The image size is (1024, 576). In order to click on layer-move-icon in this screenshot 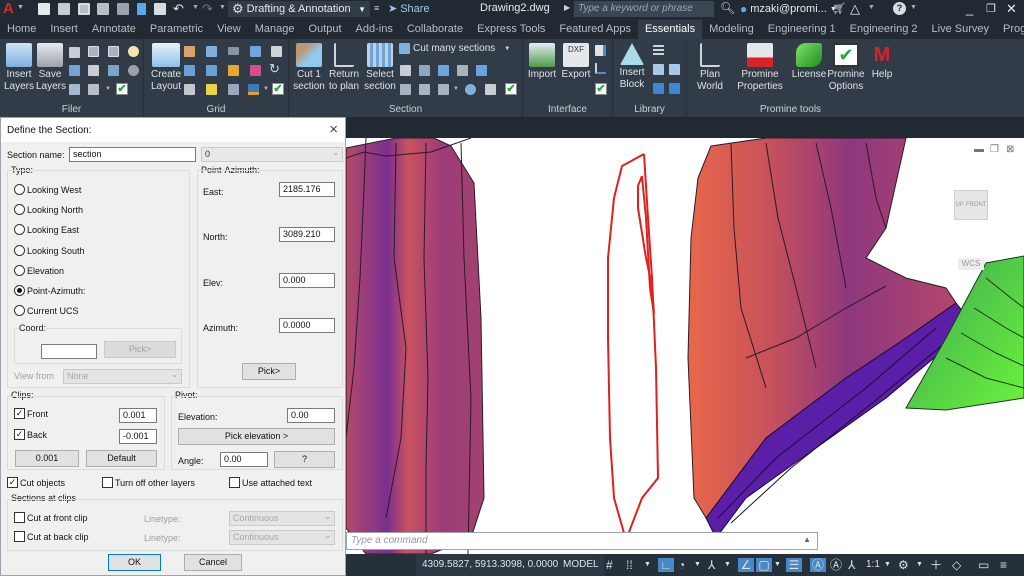, I will do `click(93, 70)`.